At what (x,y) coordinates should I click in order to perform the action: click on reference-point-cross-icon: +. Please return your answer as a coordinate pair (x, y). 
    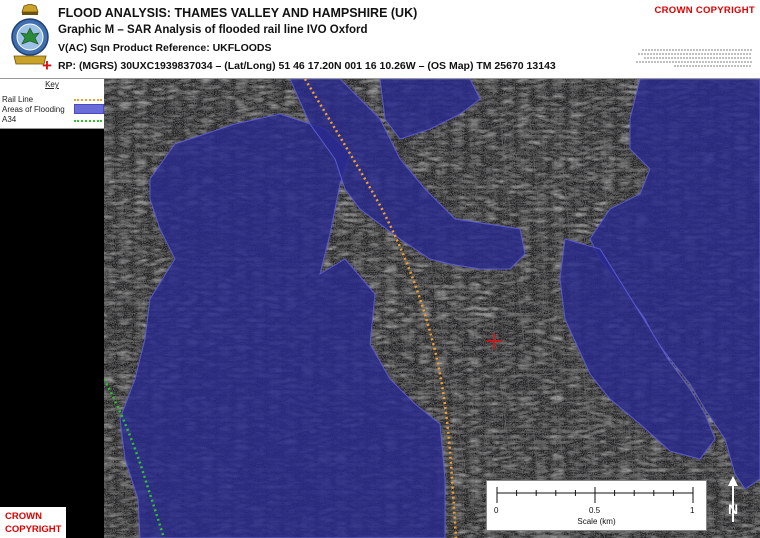
    Looking at the image, I should click on (47, 65).